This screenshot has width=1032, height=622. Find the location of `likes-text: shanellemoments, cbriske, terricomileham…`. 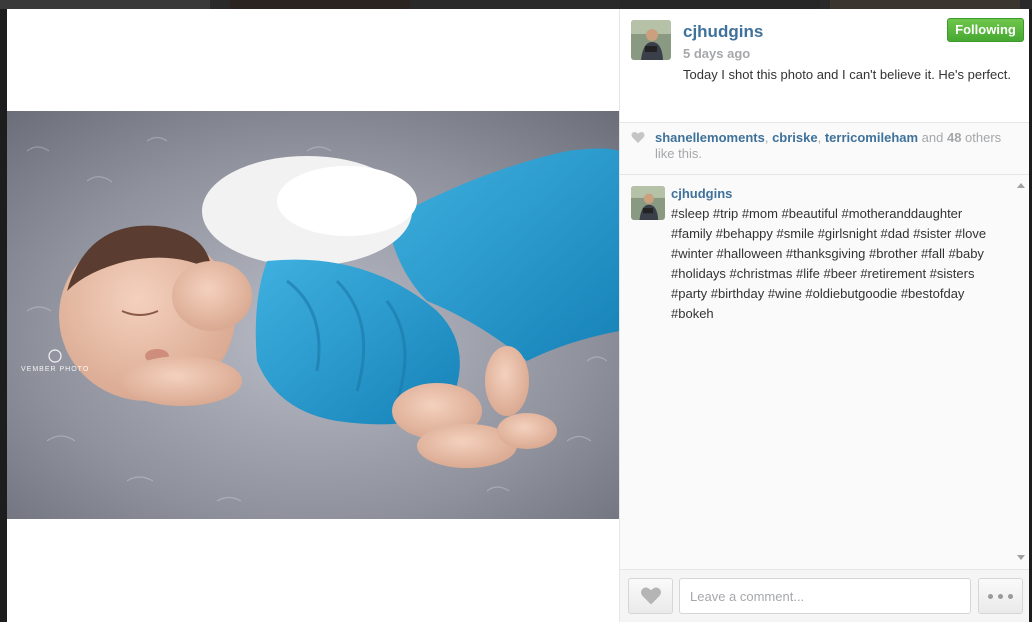

likes-text: shanellemoments, cbriske, terricomileham… is located at coordinates (837, 146).